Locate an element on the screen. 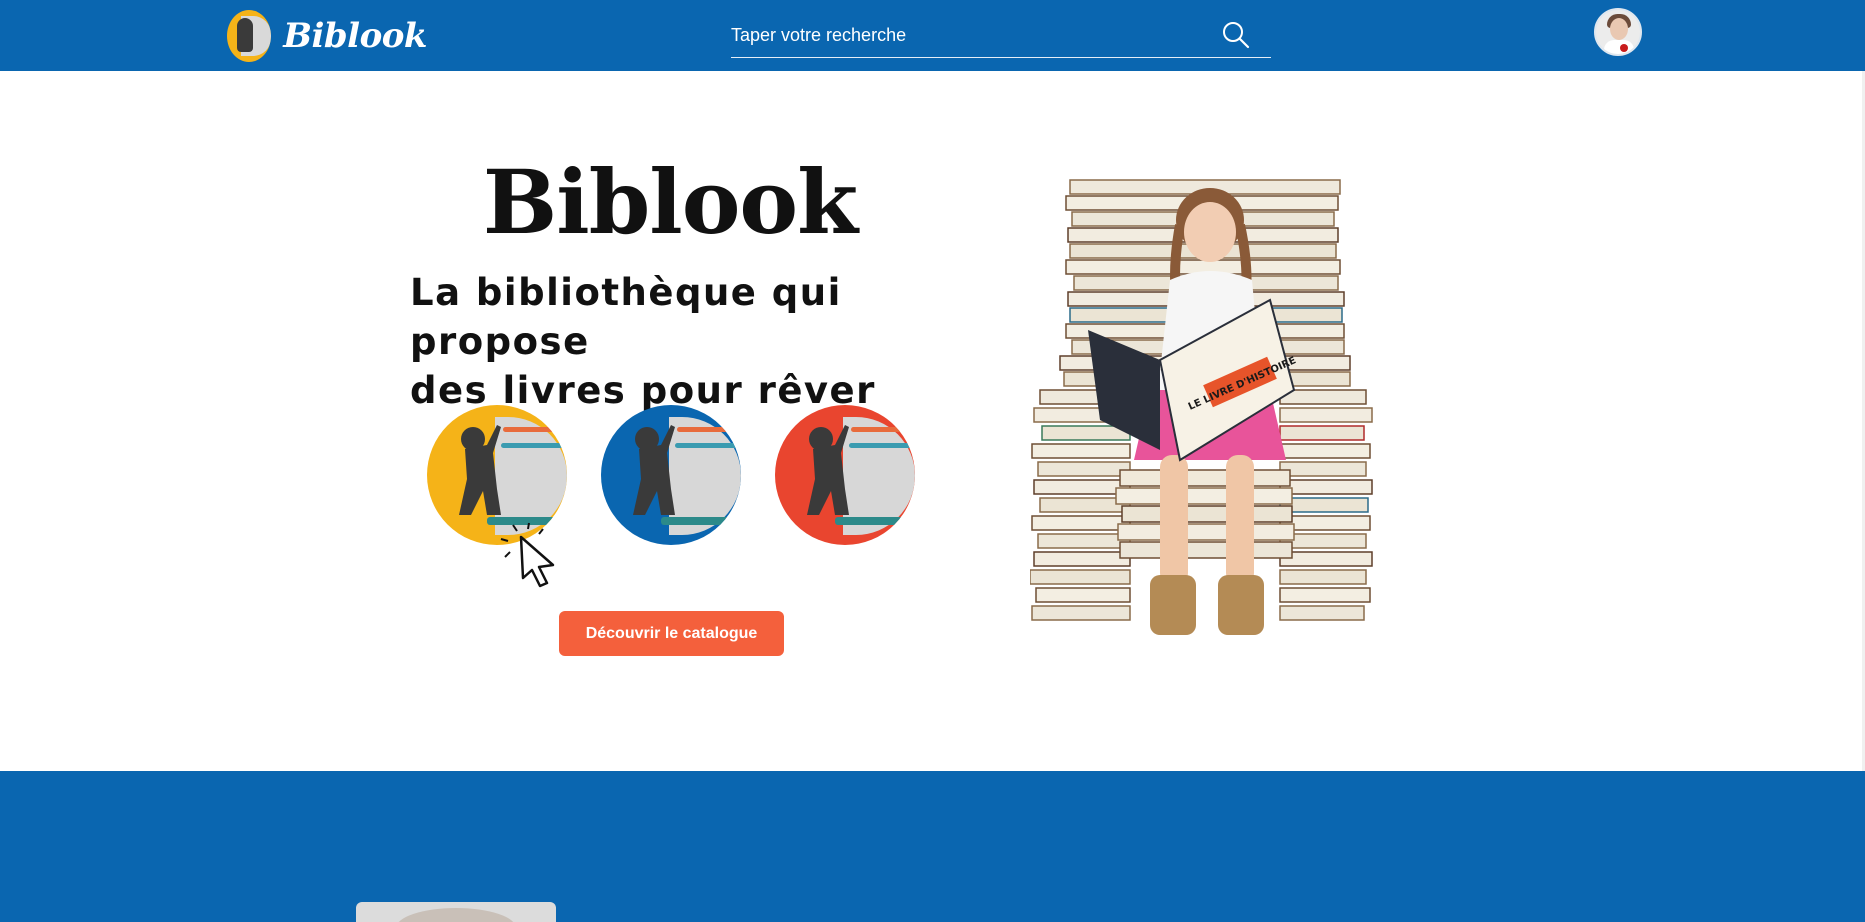 Image resolution: width=1865 pixels, height=922 pixels. discover-catalog-button: Découvrir le catalogue is located at coordinates (671, 633).